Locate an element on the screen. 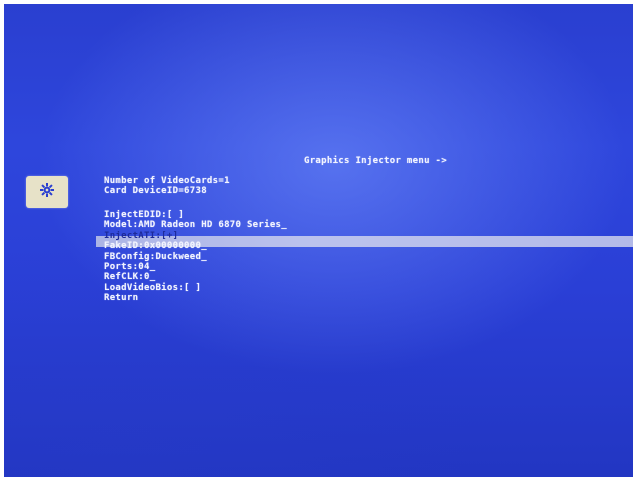  menu-title: Graphics Injector menu -> is located at coordinates (375, 161).